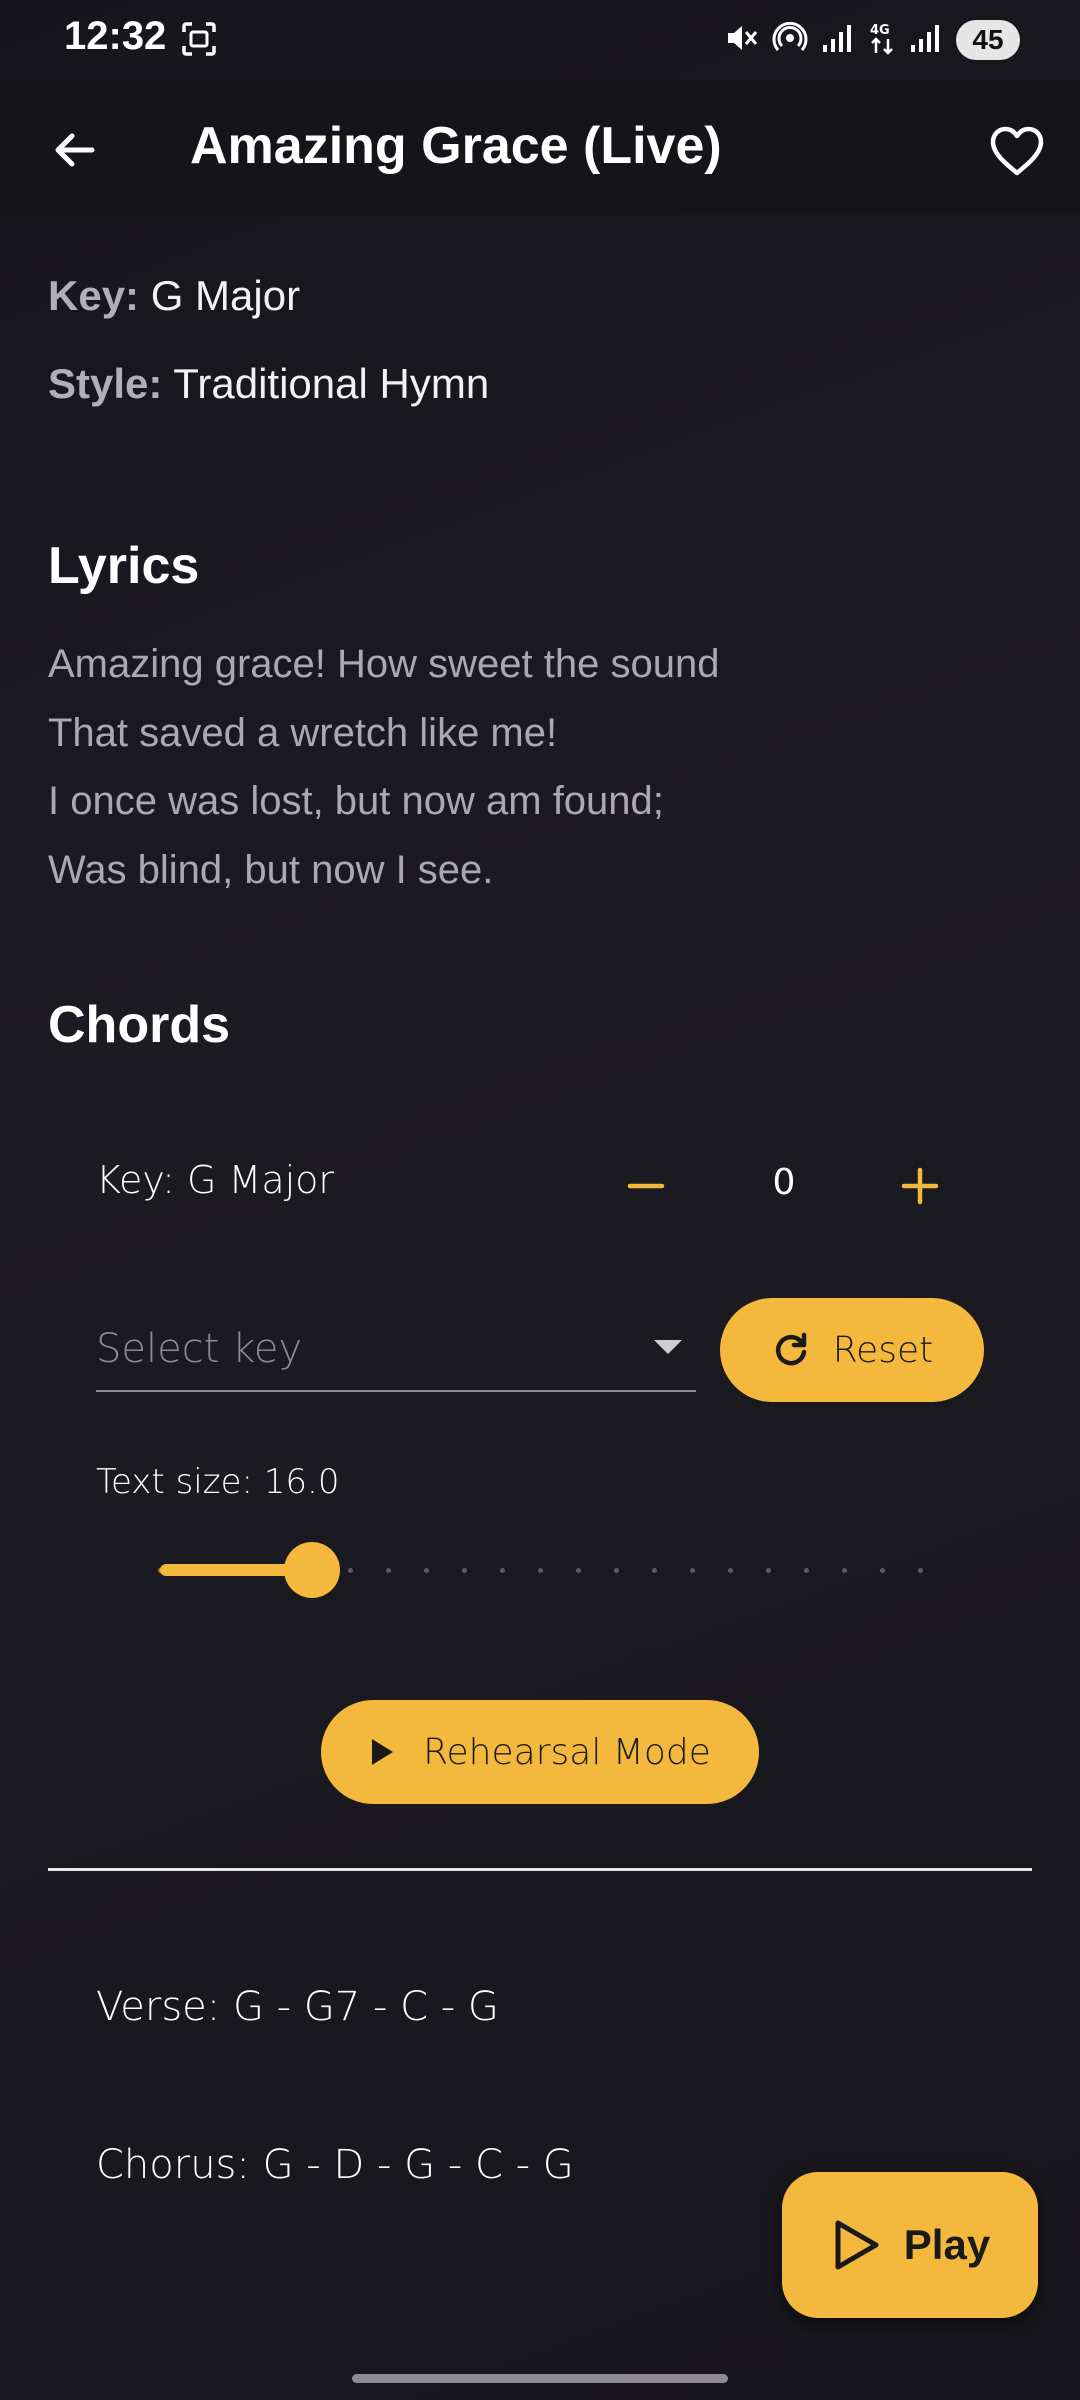  I want to click on current-key-label: Key: G Major, so click(215, 1180).